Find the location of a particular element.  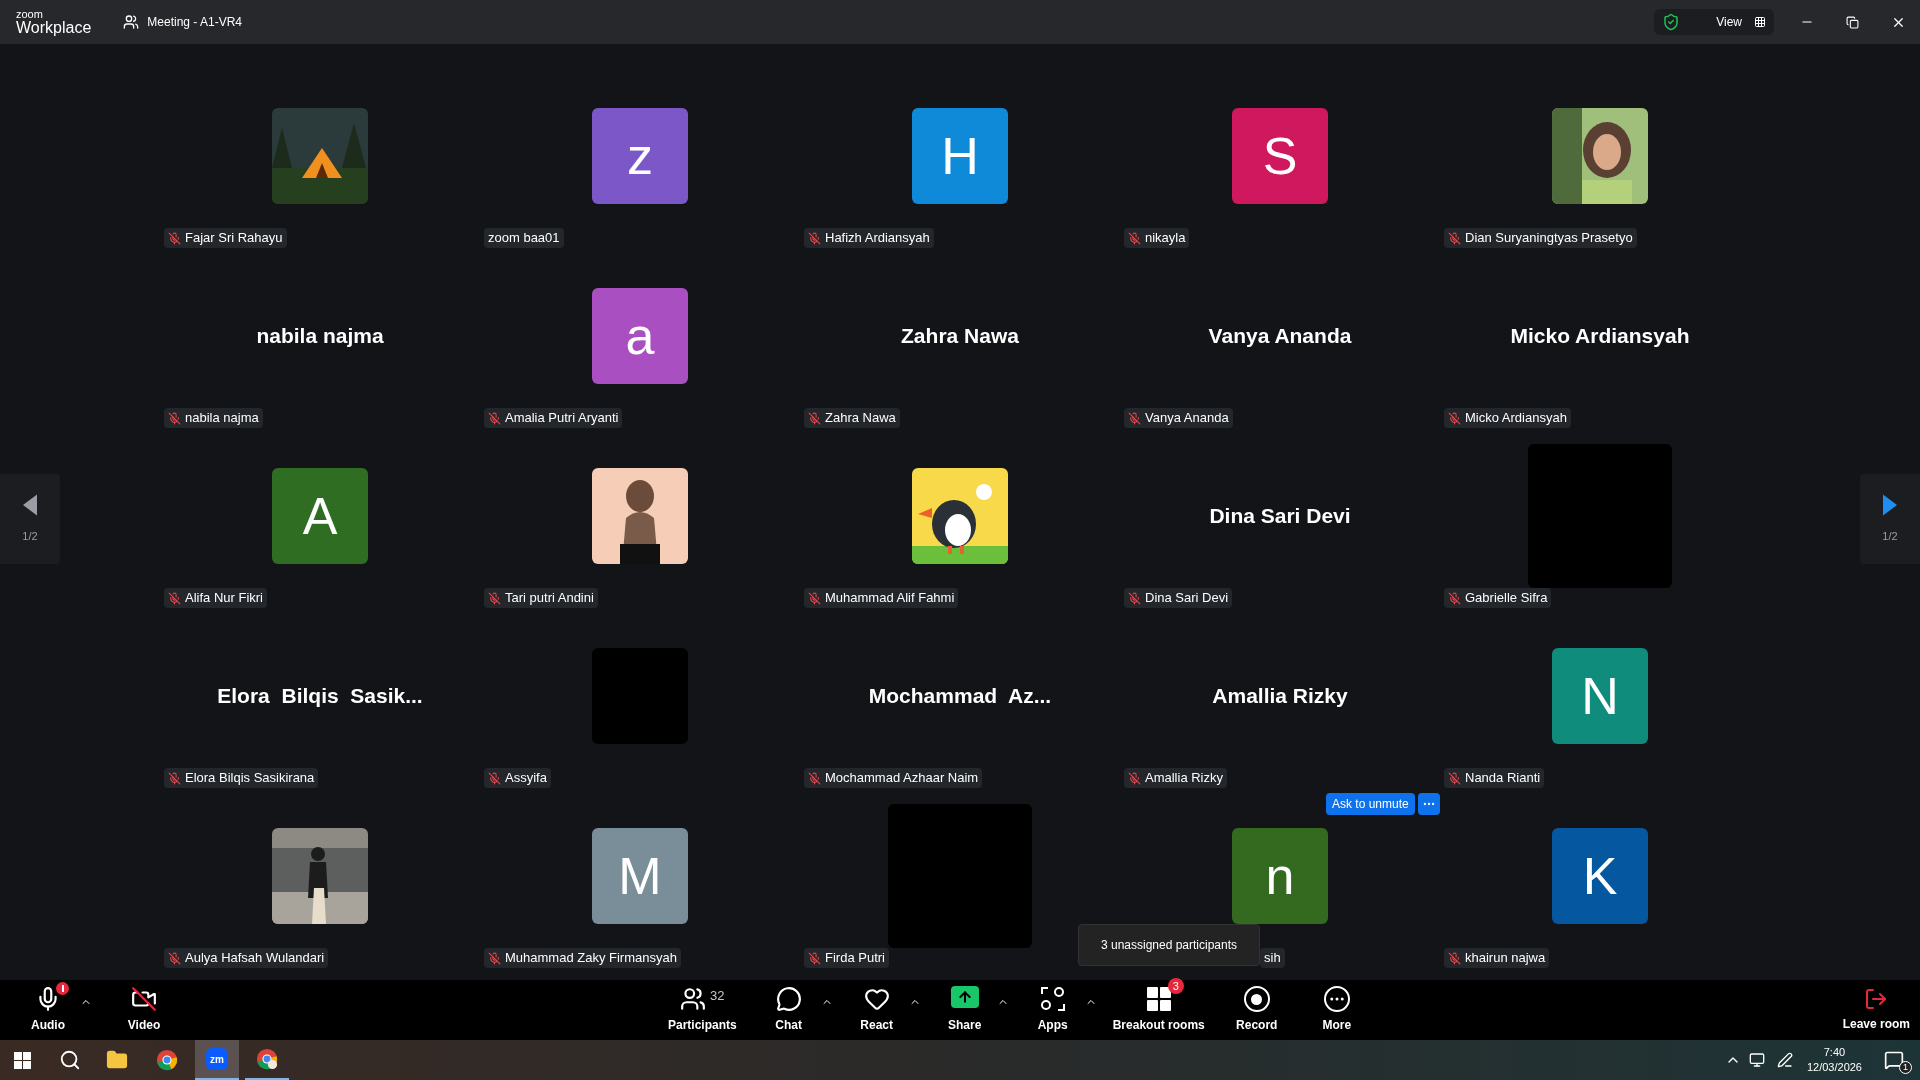

taskbar-app-button: zm is located at coordinates (217, 1060).